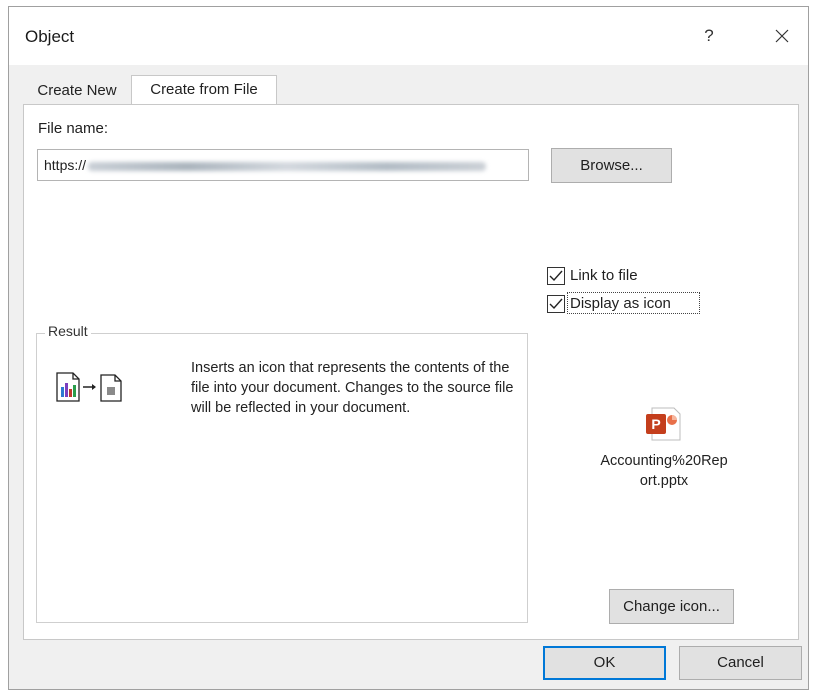 This screenshot has height=692, width=817. I want to click on link-to-file-checkbox, so click(556, 276).